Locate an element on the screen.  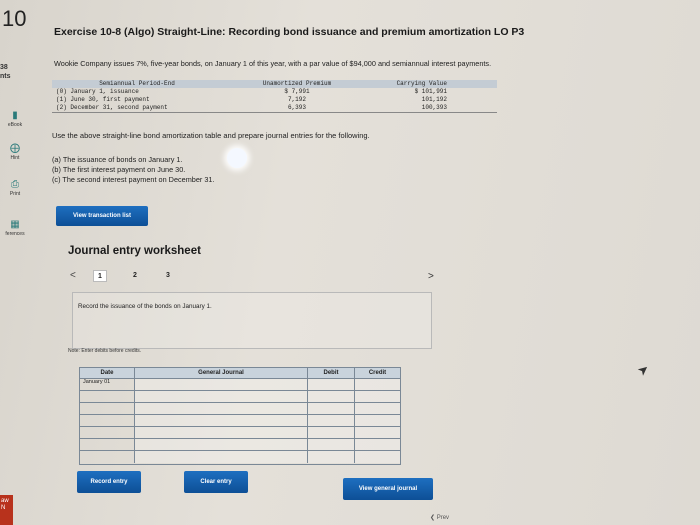
page-2-tab: 2 is located at coordinates (135, 275).